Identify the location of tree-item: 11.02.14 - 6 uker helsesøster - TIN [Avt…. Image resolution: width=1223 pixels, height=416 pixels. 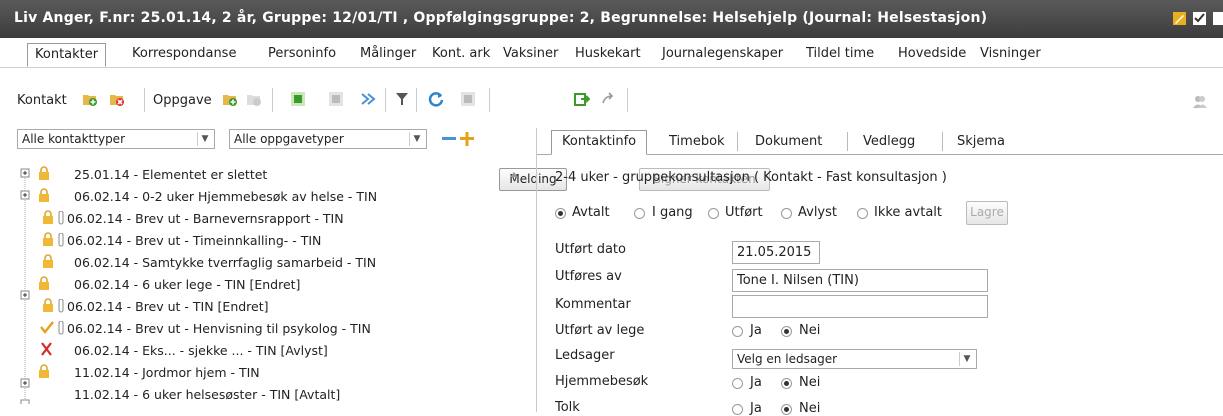
(262, 395).